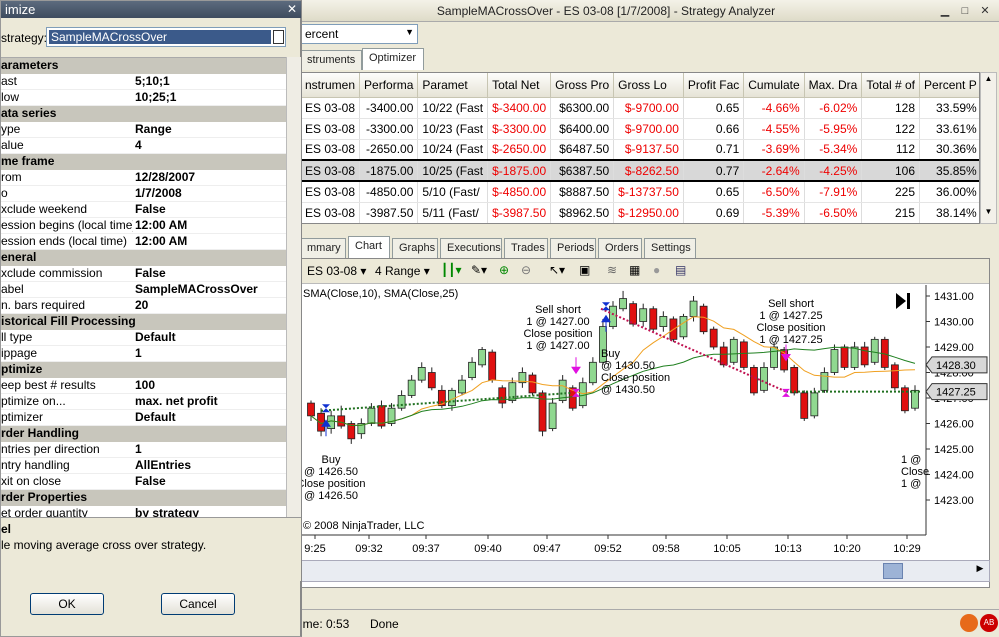  What do you see at coordinates (143, 498) in the screenshot?
I see `property-category: rder Properties` at bounding box center [143, 498].